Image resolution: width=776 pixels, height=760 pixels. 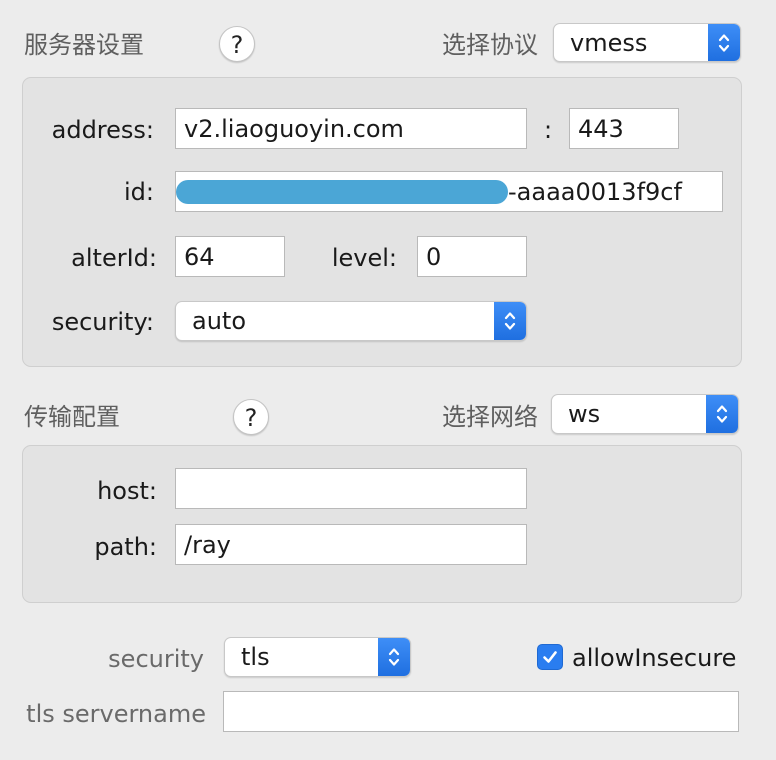 I want to click on transport-section-title: 传输配置, so click(x=72, y=417).